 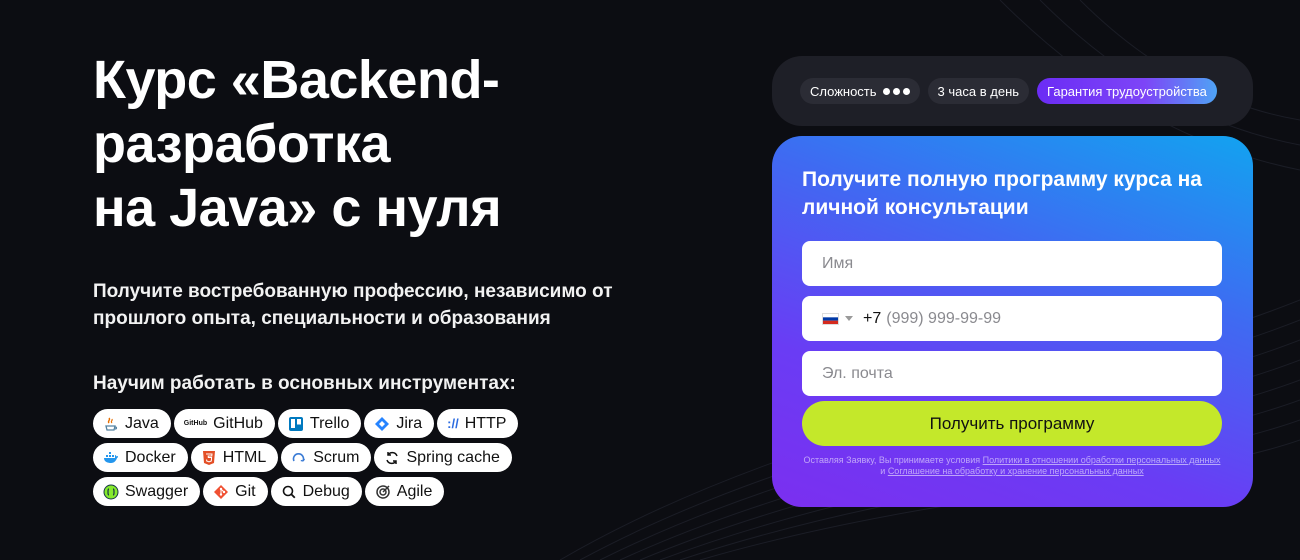 What do you see at coordinates (209, 458) in the screenshot?
I see `html5-icon` at bounding box center [209, 458].